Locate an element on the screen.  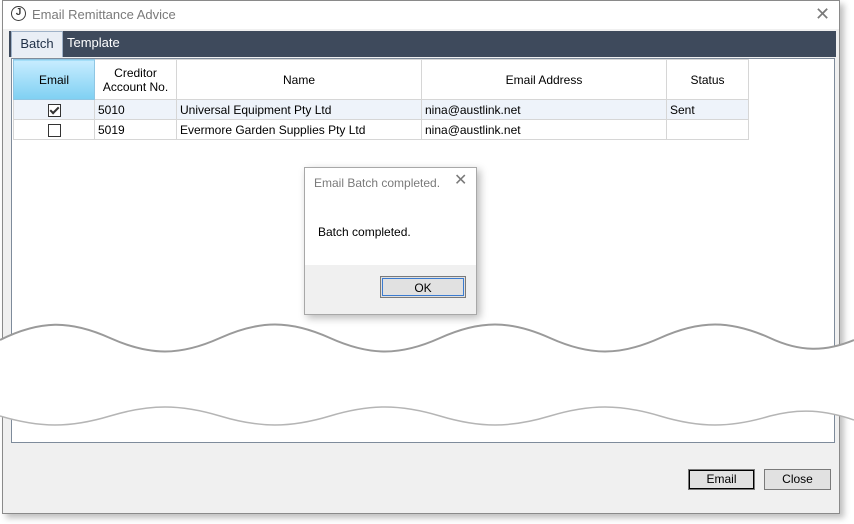
dialog-close-icon: ✕ is located at coordinates (460, 181).